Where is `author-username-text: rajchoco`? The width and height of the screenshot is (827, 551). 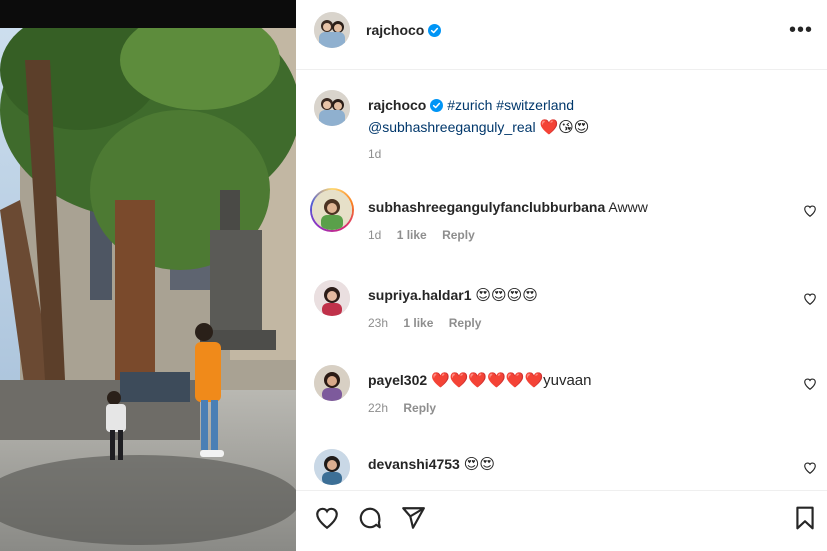
author-username-text: rajchoco is located at coordinates (395, 30).